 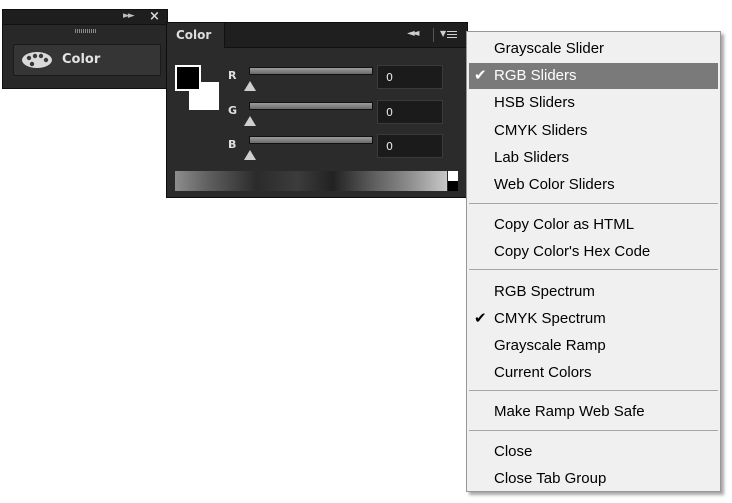 I want to click on menu-item-label: RGB Spectrum, so click(x=544, y=291).